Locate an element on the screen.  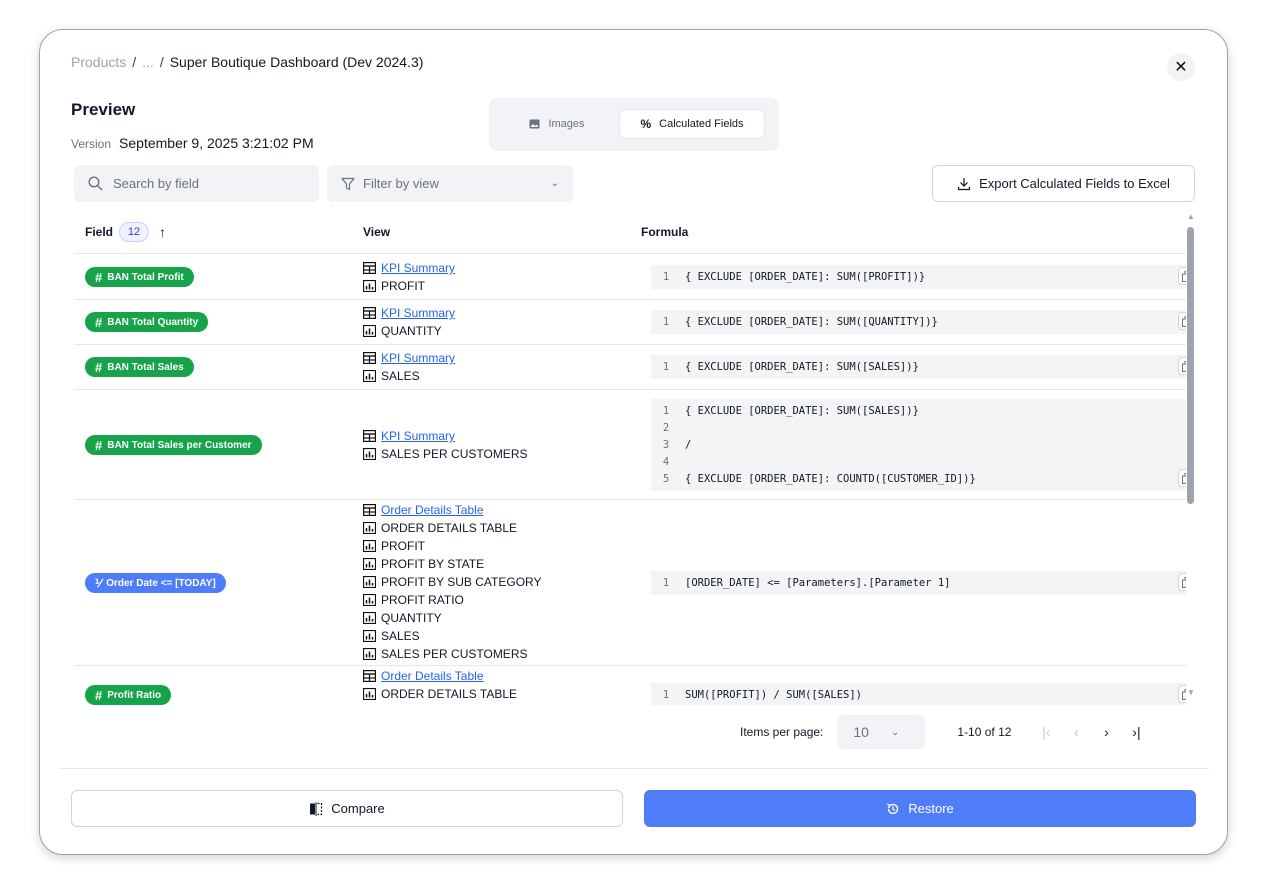
restore-button: Restore is located at coordinates (920, 808).